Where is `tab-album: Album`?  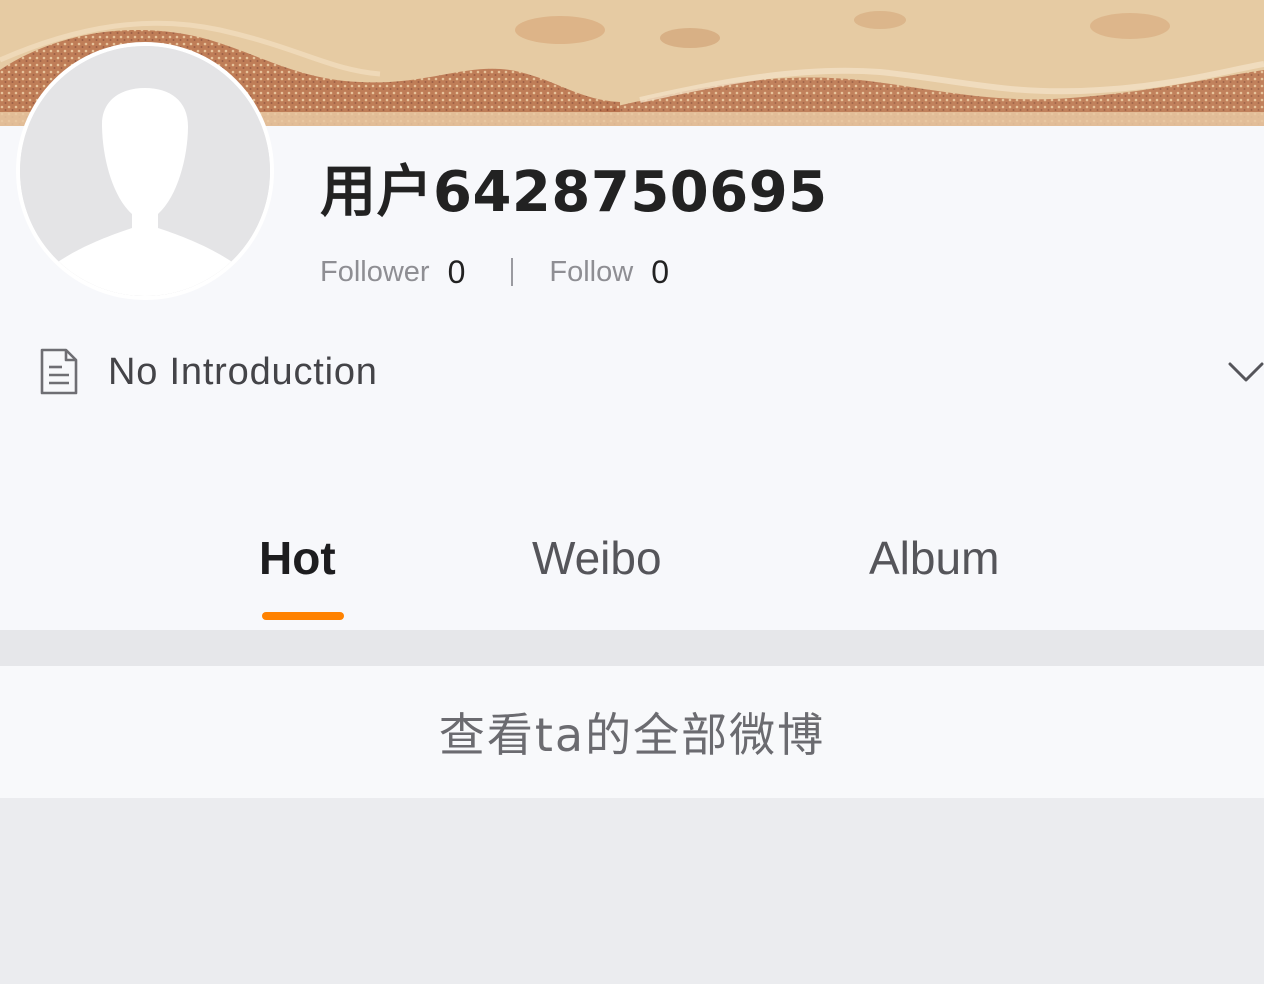
tab-album: Album is located at coordinates (934, 558).